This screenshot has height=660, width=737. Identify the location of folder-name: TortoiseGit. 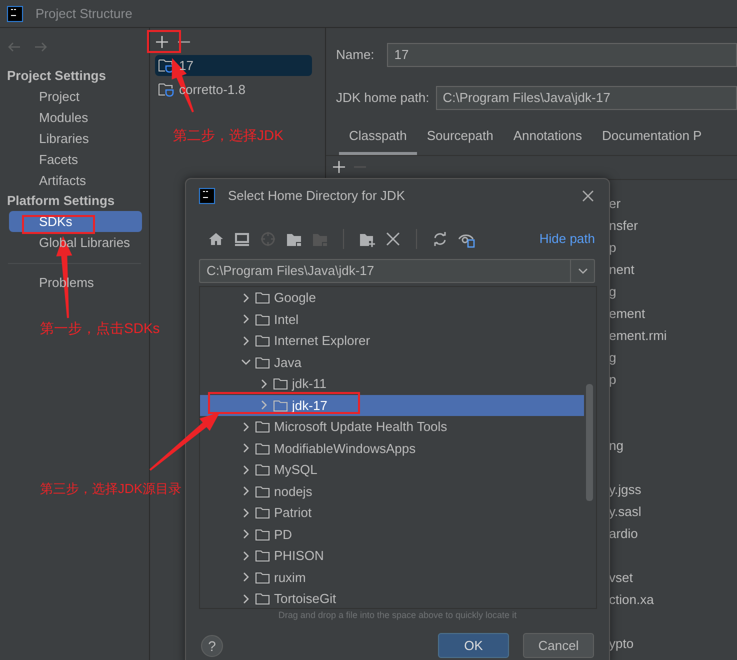
(305, 599).